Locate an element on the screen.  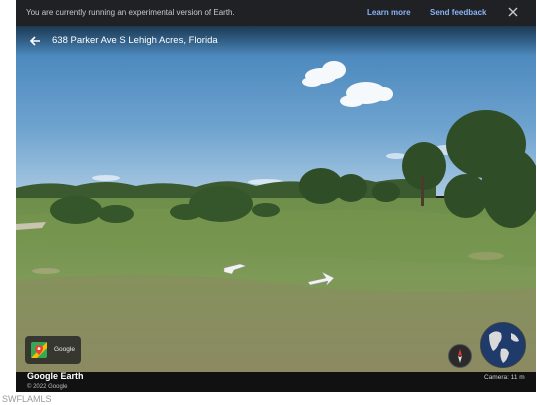
camera-altitude: Camera: 11 m is located at coordinates (504, 377).